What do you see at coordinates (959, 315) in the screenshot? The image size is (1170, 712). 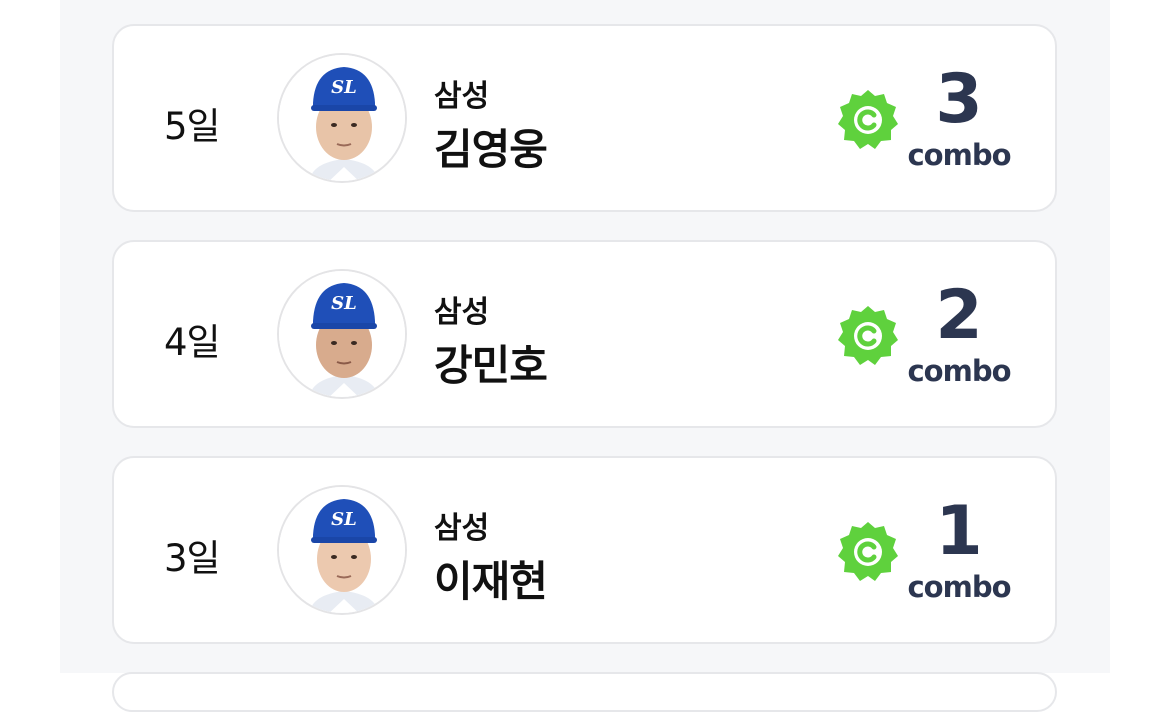 I see `combo-count: 2` at bounding box center [959, 315].